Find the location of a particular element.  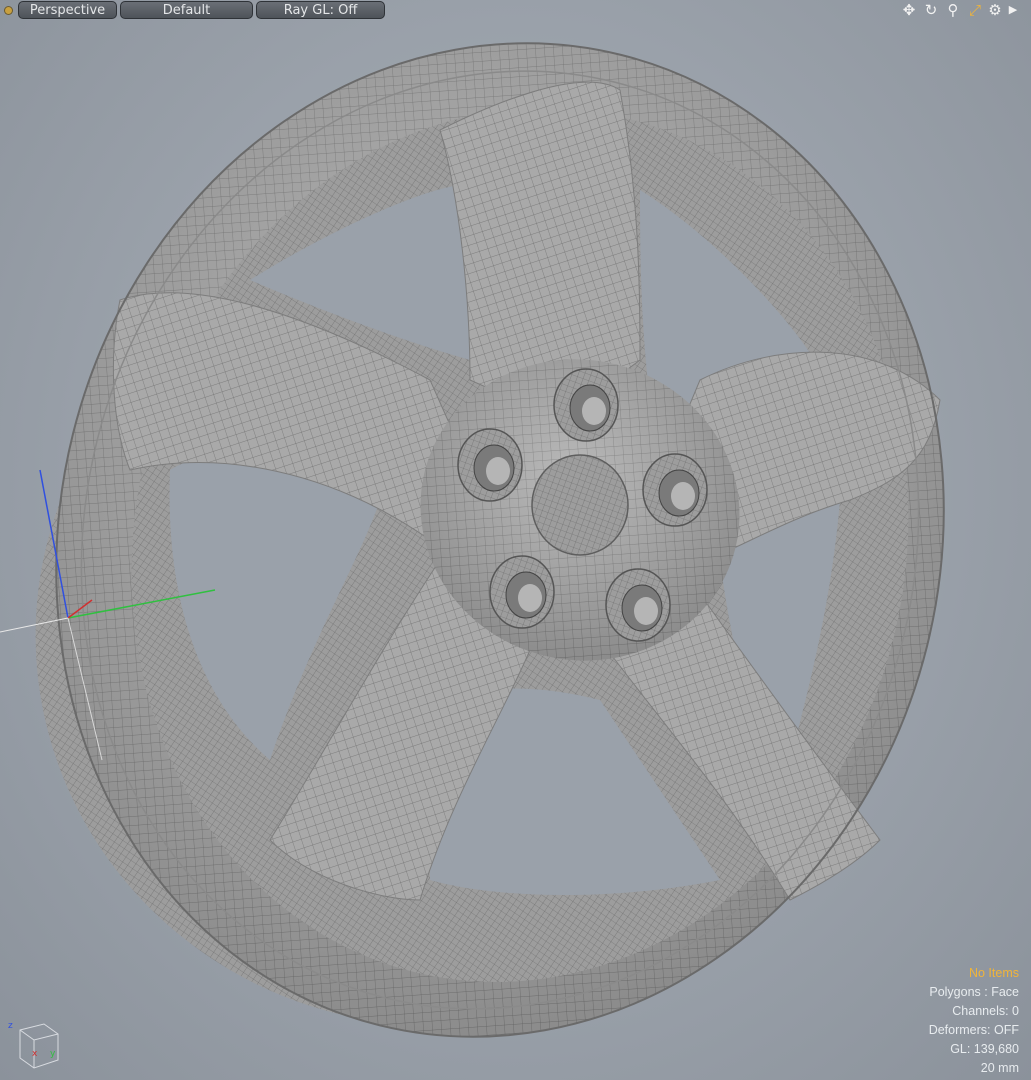

orient-z-label: z is located at coordinates (10, 1026).